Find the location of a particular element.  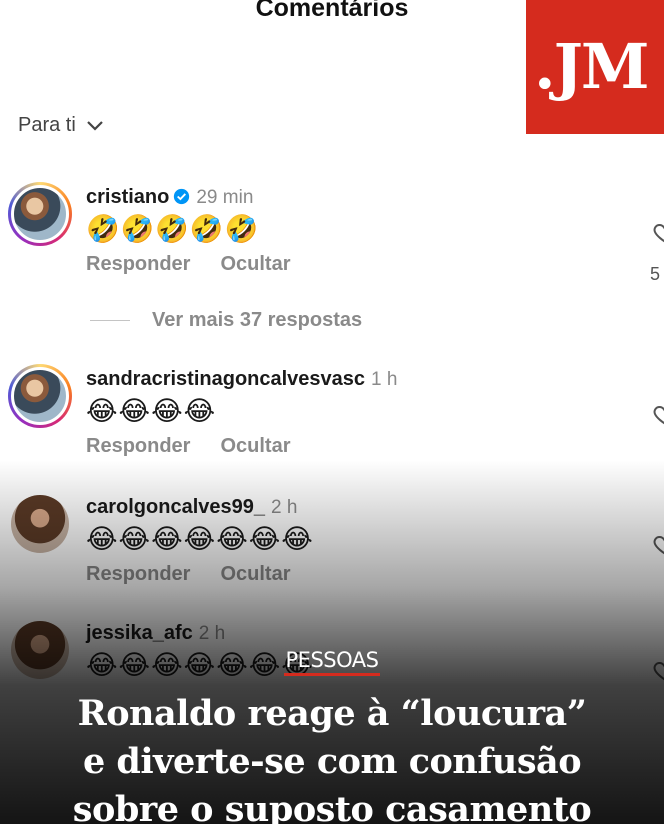

replies-divider is located at coordinates (110, 320).